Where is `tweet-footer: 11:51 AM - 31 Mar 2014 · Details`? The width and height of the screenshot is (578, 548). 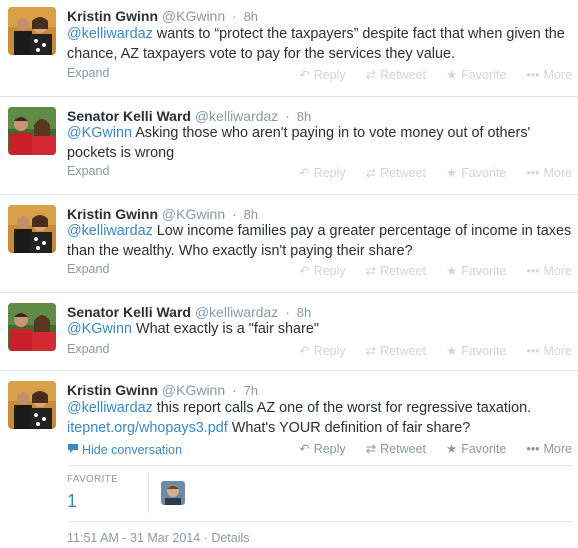
tweet-footer: 11:51 AM - 31 Mar 2014 · Details is located at coordinates (158, 538).